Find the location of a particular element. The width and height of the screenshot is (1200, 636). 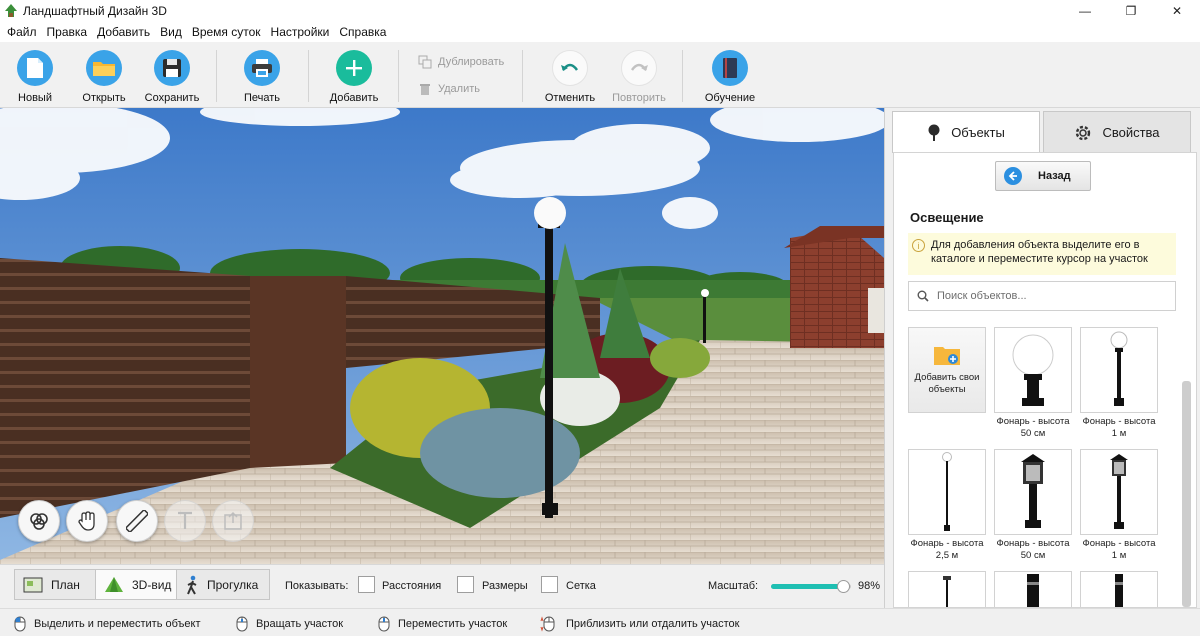

add-own-objects-item: Добавить свои объекты is located at coordinates (947, 370).